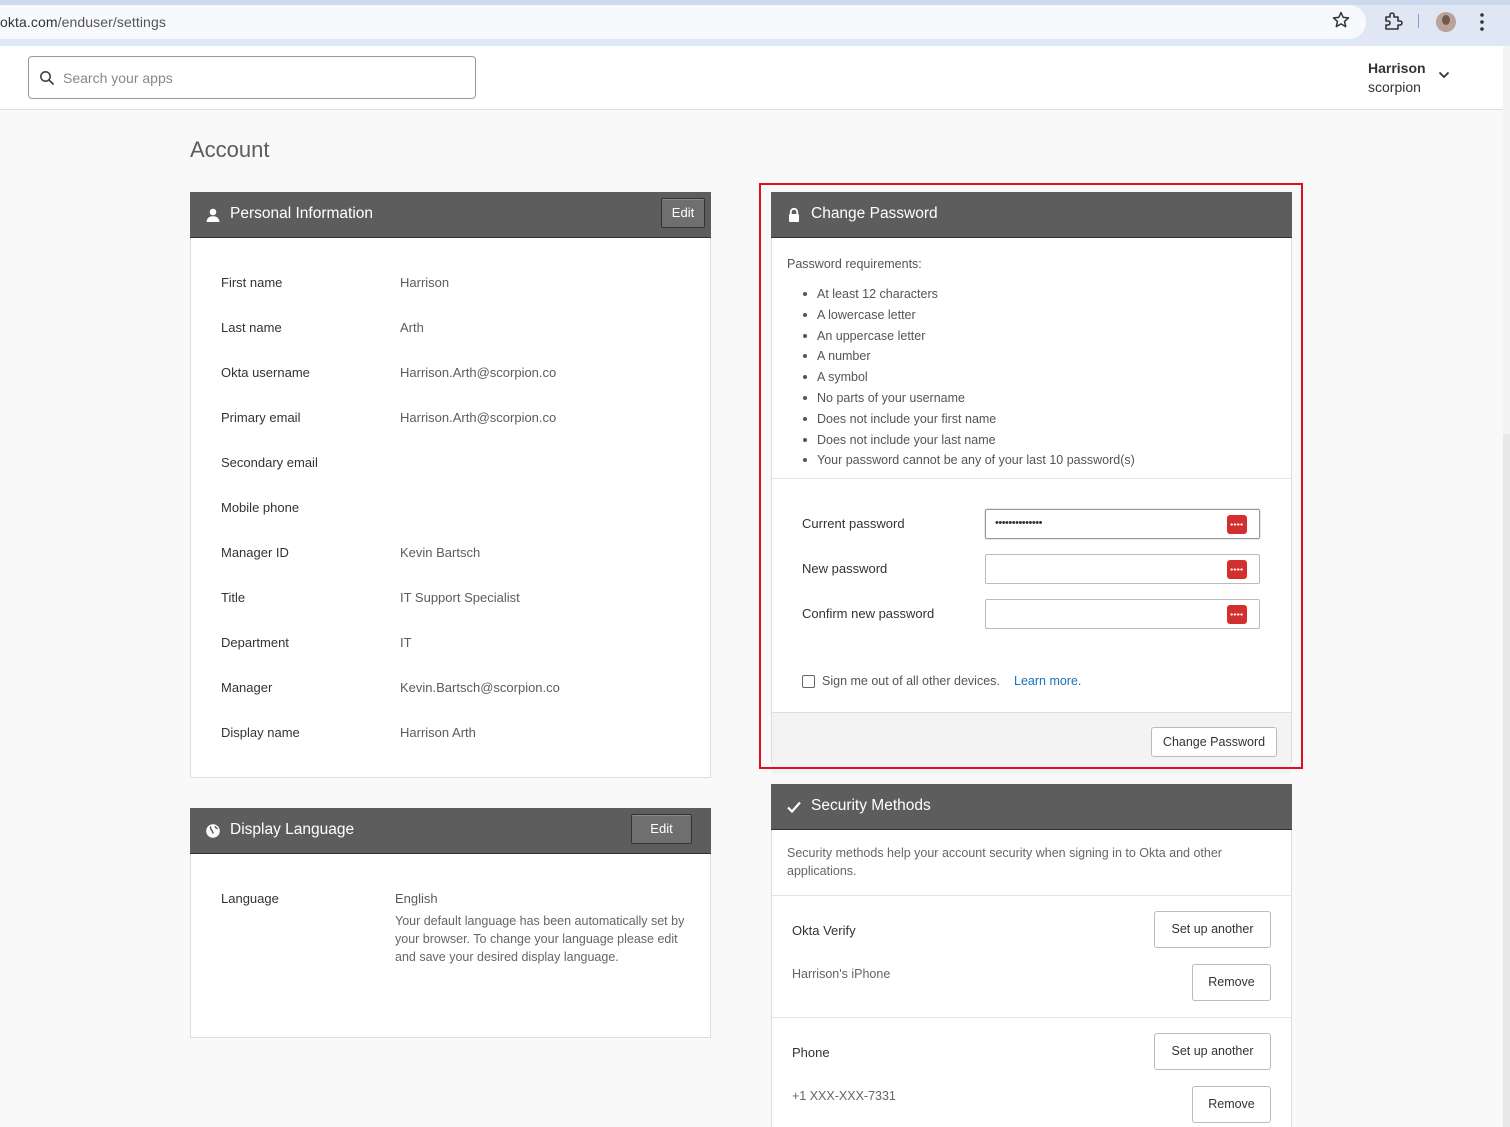 This screenshot has height=1127, width=1510. I want to click on chevron-down-icon, so click(1444, 75).